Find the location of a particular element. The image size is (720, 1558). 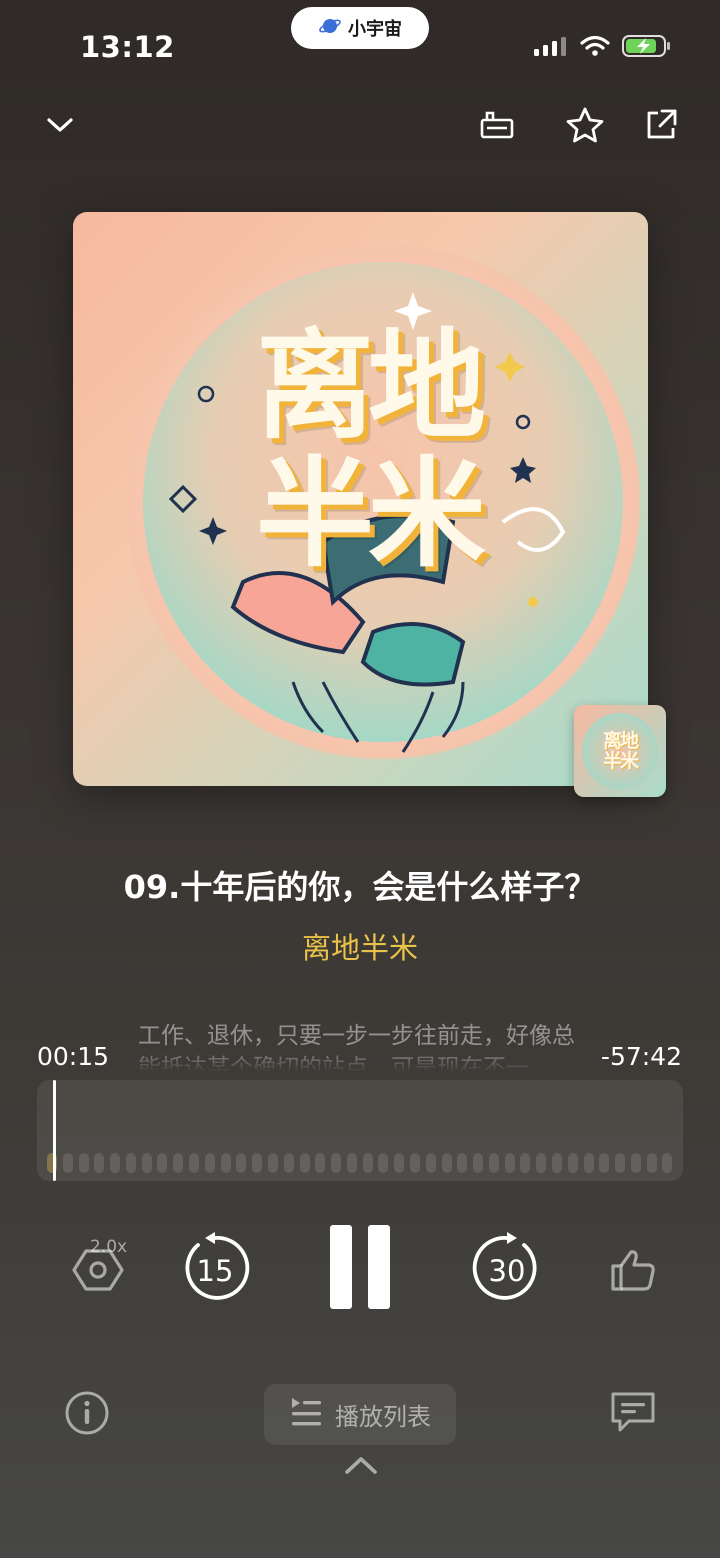

battery-charging-icon is located at coordinates (647, 48).